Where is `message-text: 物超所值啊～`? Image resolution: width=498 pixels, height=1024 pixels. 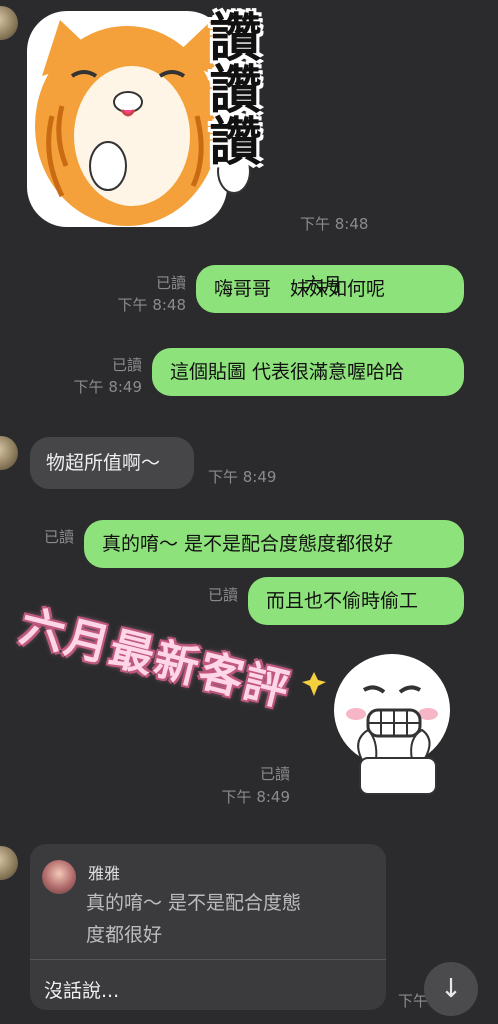 message-text: 物超所值啊～ is located at coordinates (103, 463).